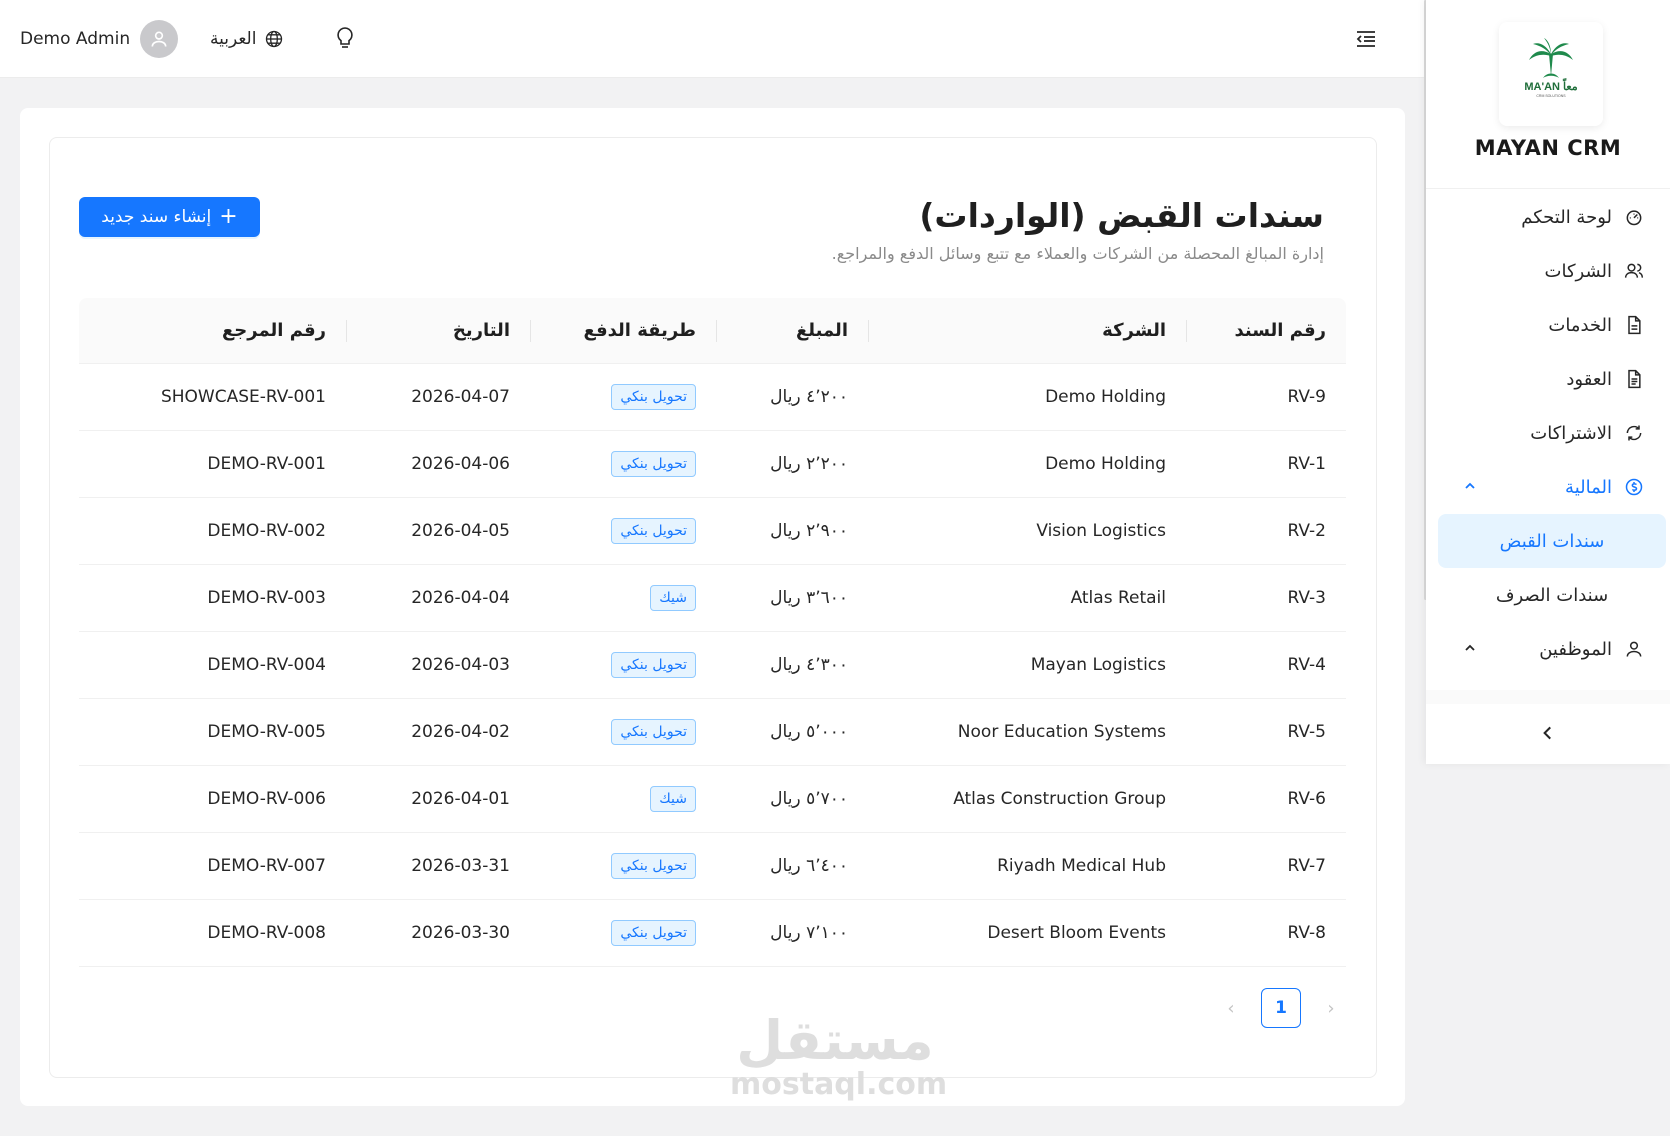  What do you see at coordinates (266, 799) in the screenshot?
I see `reference-number: DEMO-RV-006` at bounding box center [266, 799].